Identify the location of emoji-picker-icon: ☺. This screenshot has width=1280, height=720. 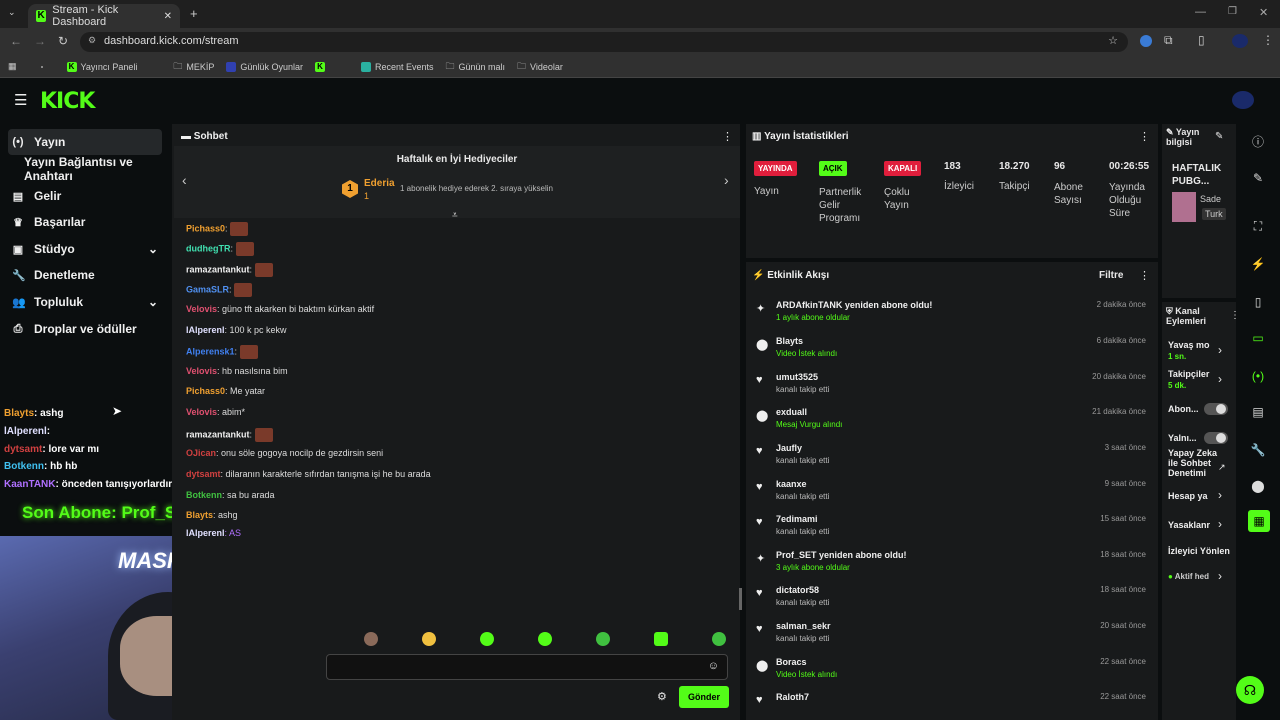
(713, 666).